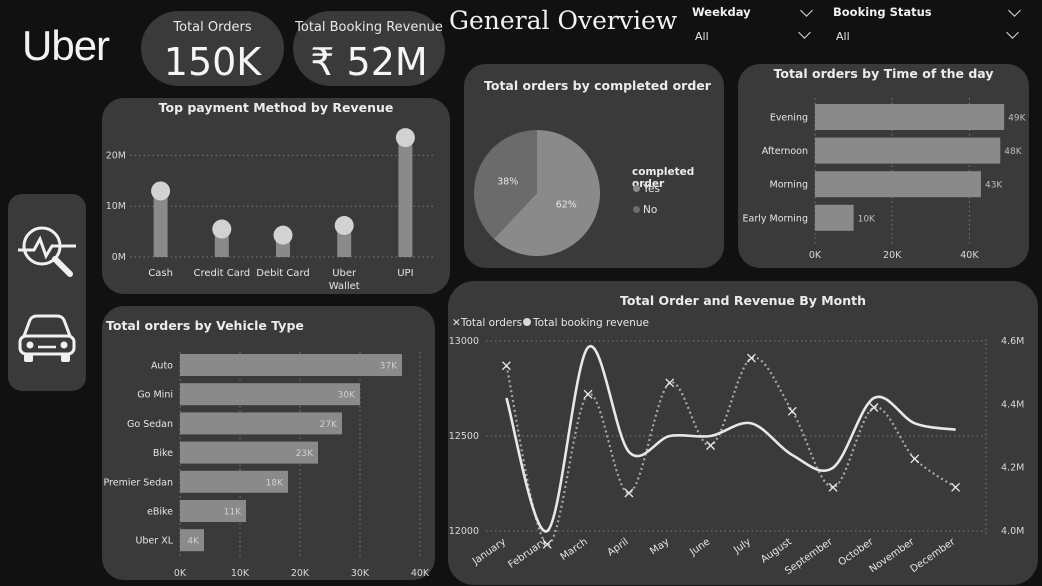 This screenshot has height=586, width=1042. Describe the element at coordinates (162, 366) in the screenshot. I see `y-tick-label: Auto` at that location.